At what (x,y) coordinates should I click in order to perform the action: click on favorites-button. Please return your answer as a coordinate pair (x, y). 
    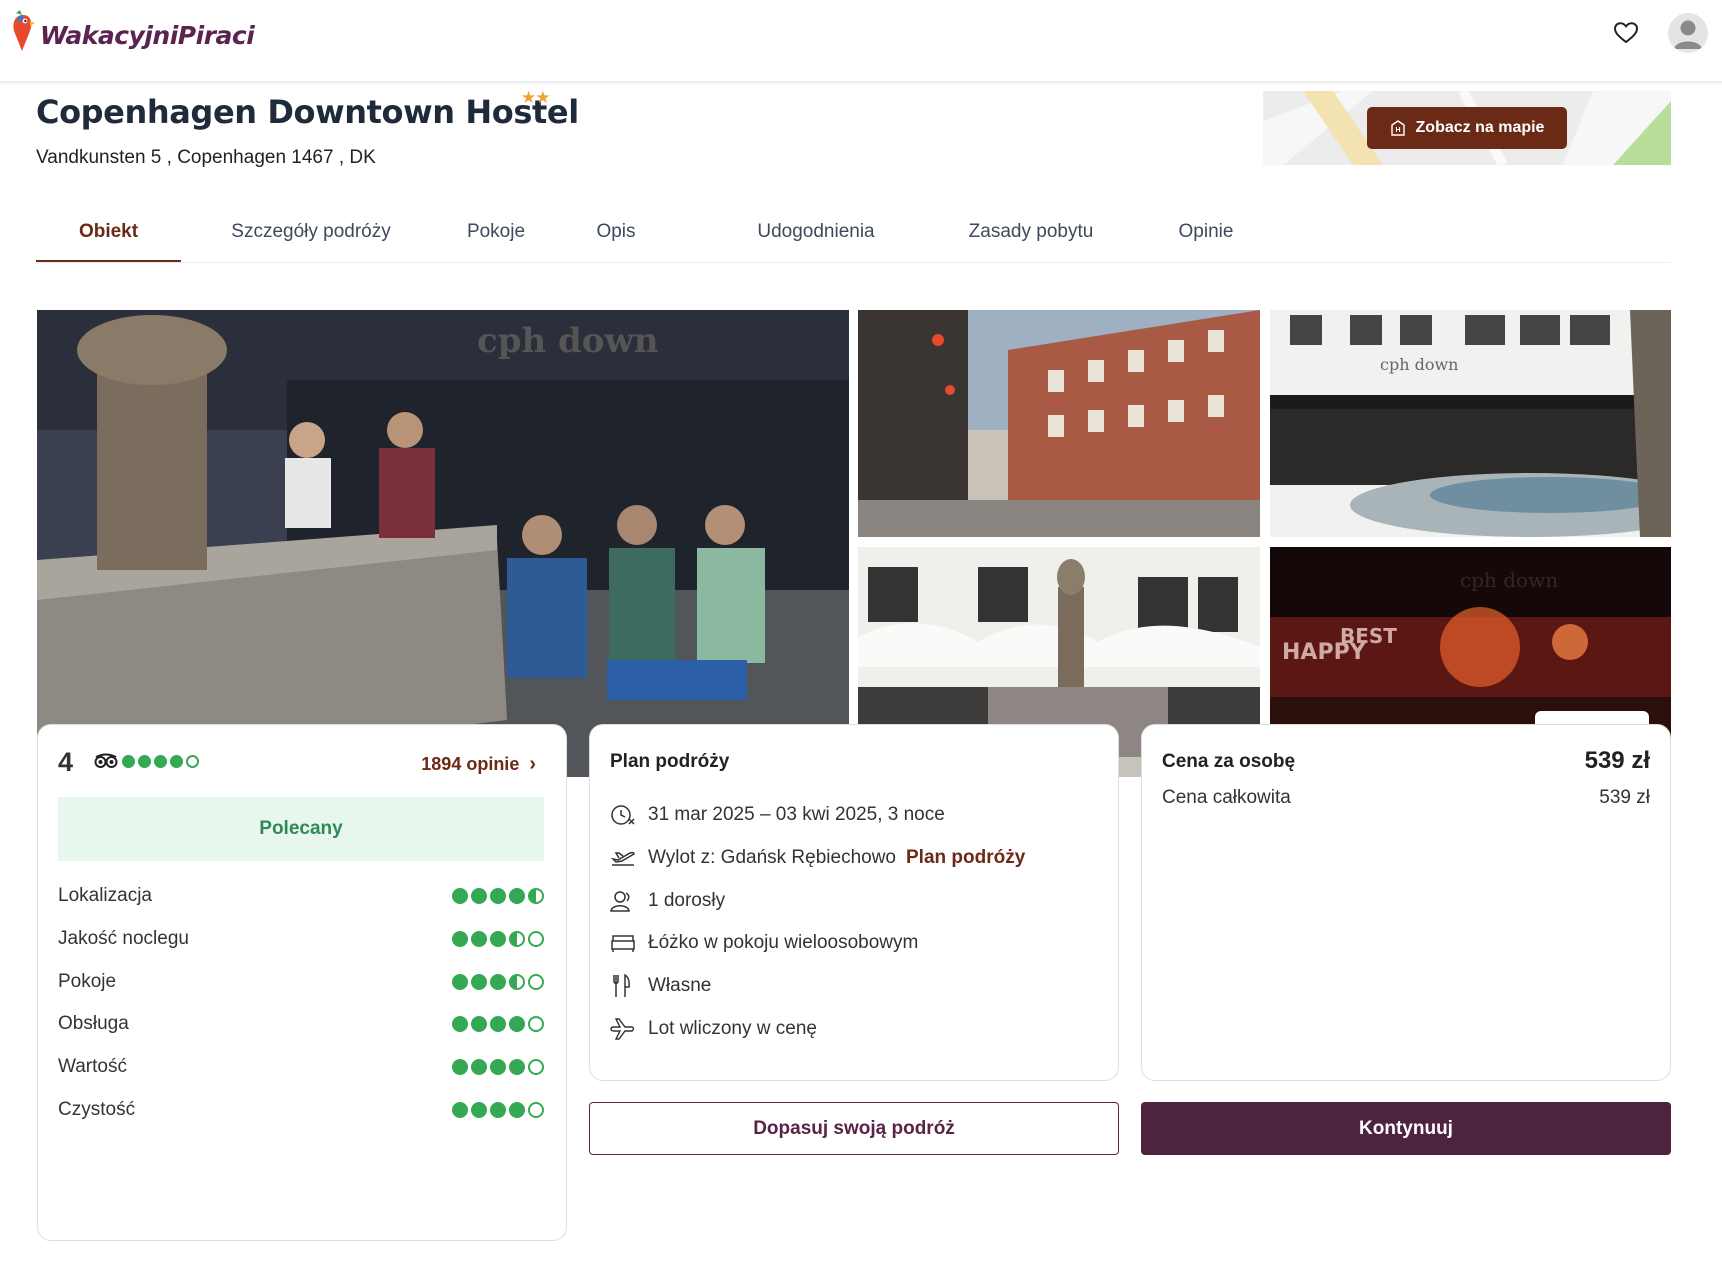
    Looking at the image, I should click on (1626, 33).